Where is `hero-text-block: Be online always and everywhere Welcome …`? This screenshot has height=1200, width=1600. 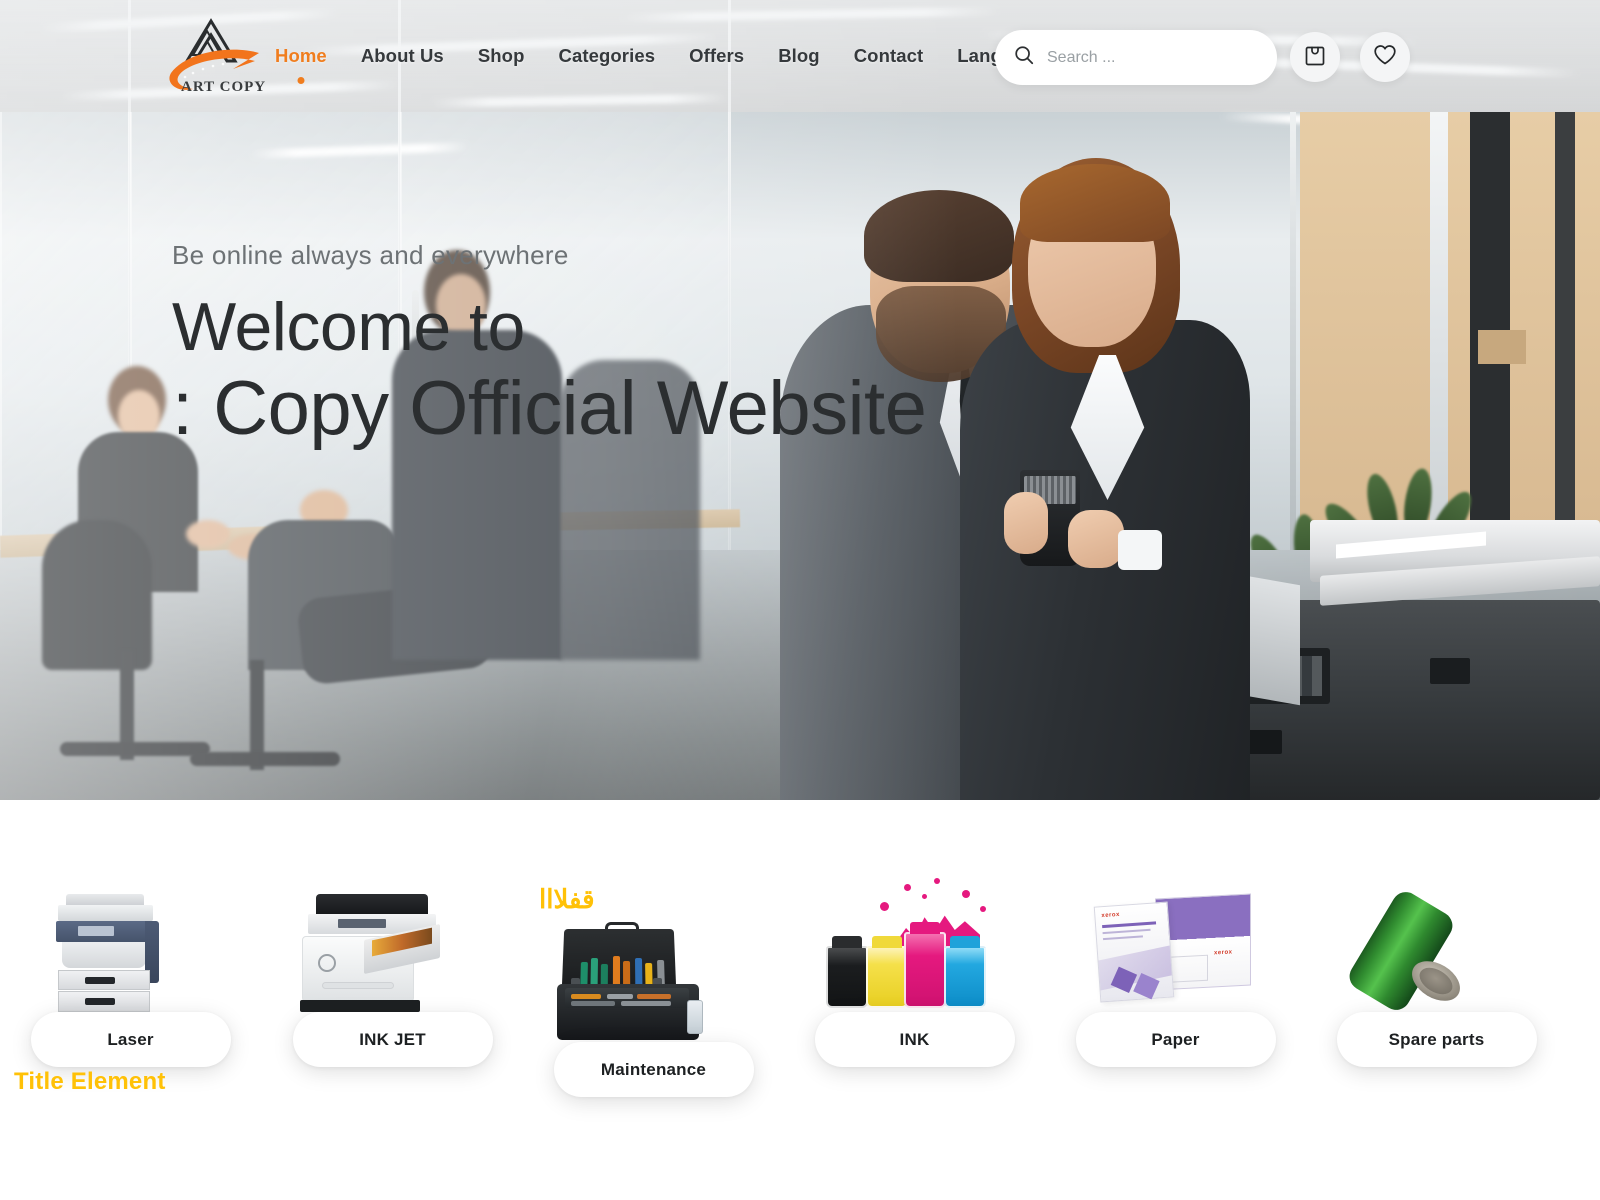
hero-text-block: Be online always and everywhere Welcome … is located at coordinates (549, 346).